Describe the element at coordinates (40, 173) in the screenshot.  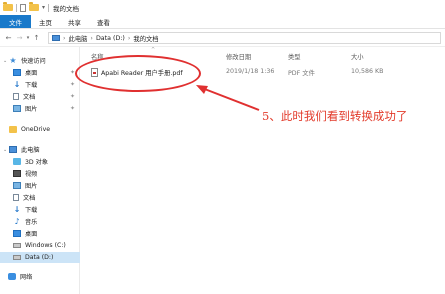
I see `sidebar-item-videos: 视频` at that location.